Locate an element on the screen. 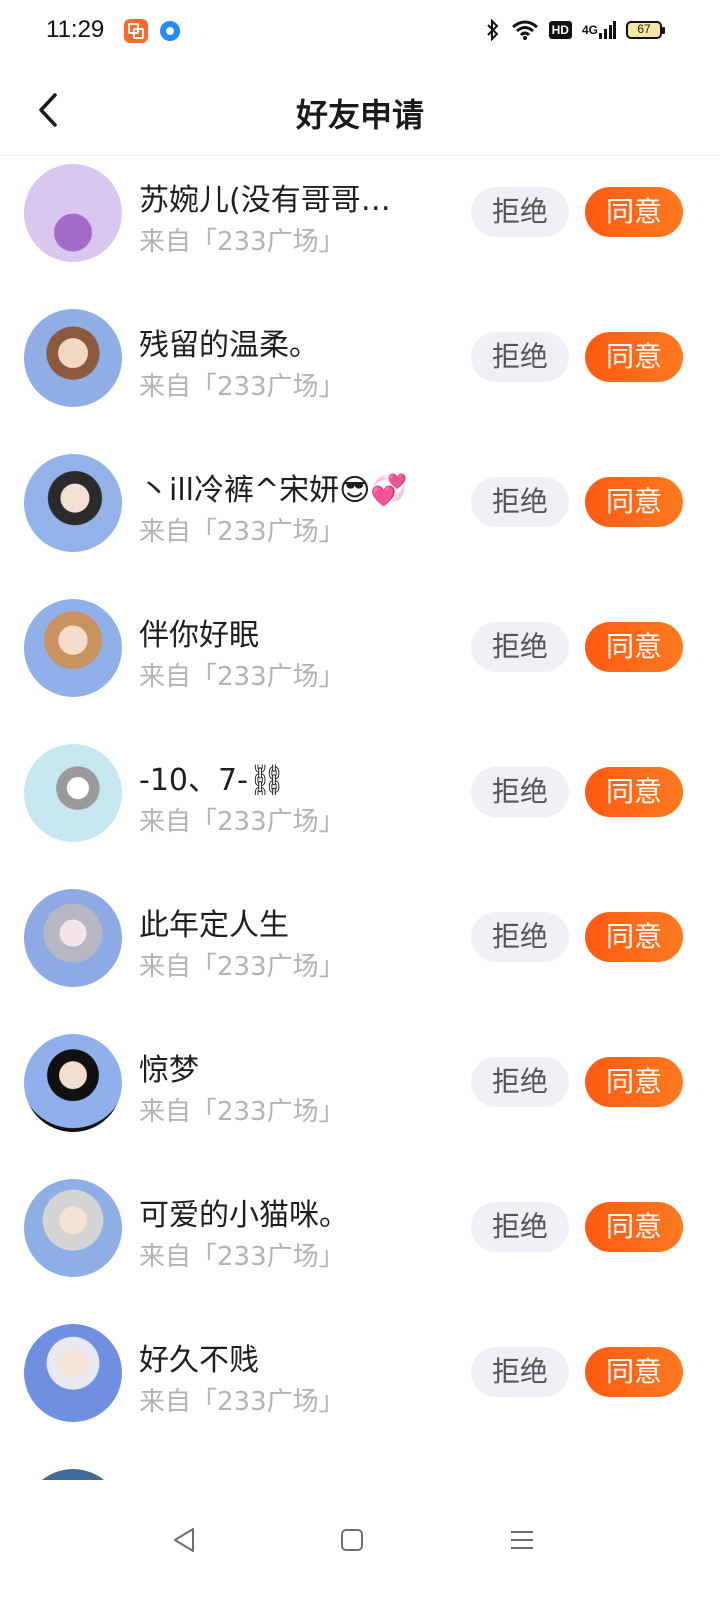 This screenshot has height=1600, width=720. requester-name: 可爱的小猫咪。 is located at coordinates (244, 1215).